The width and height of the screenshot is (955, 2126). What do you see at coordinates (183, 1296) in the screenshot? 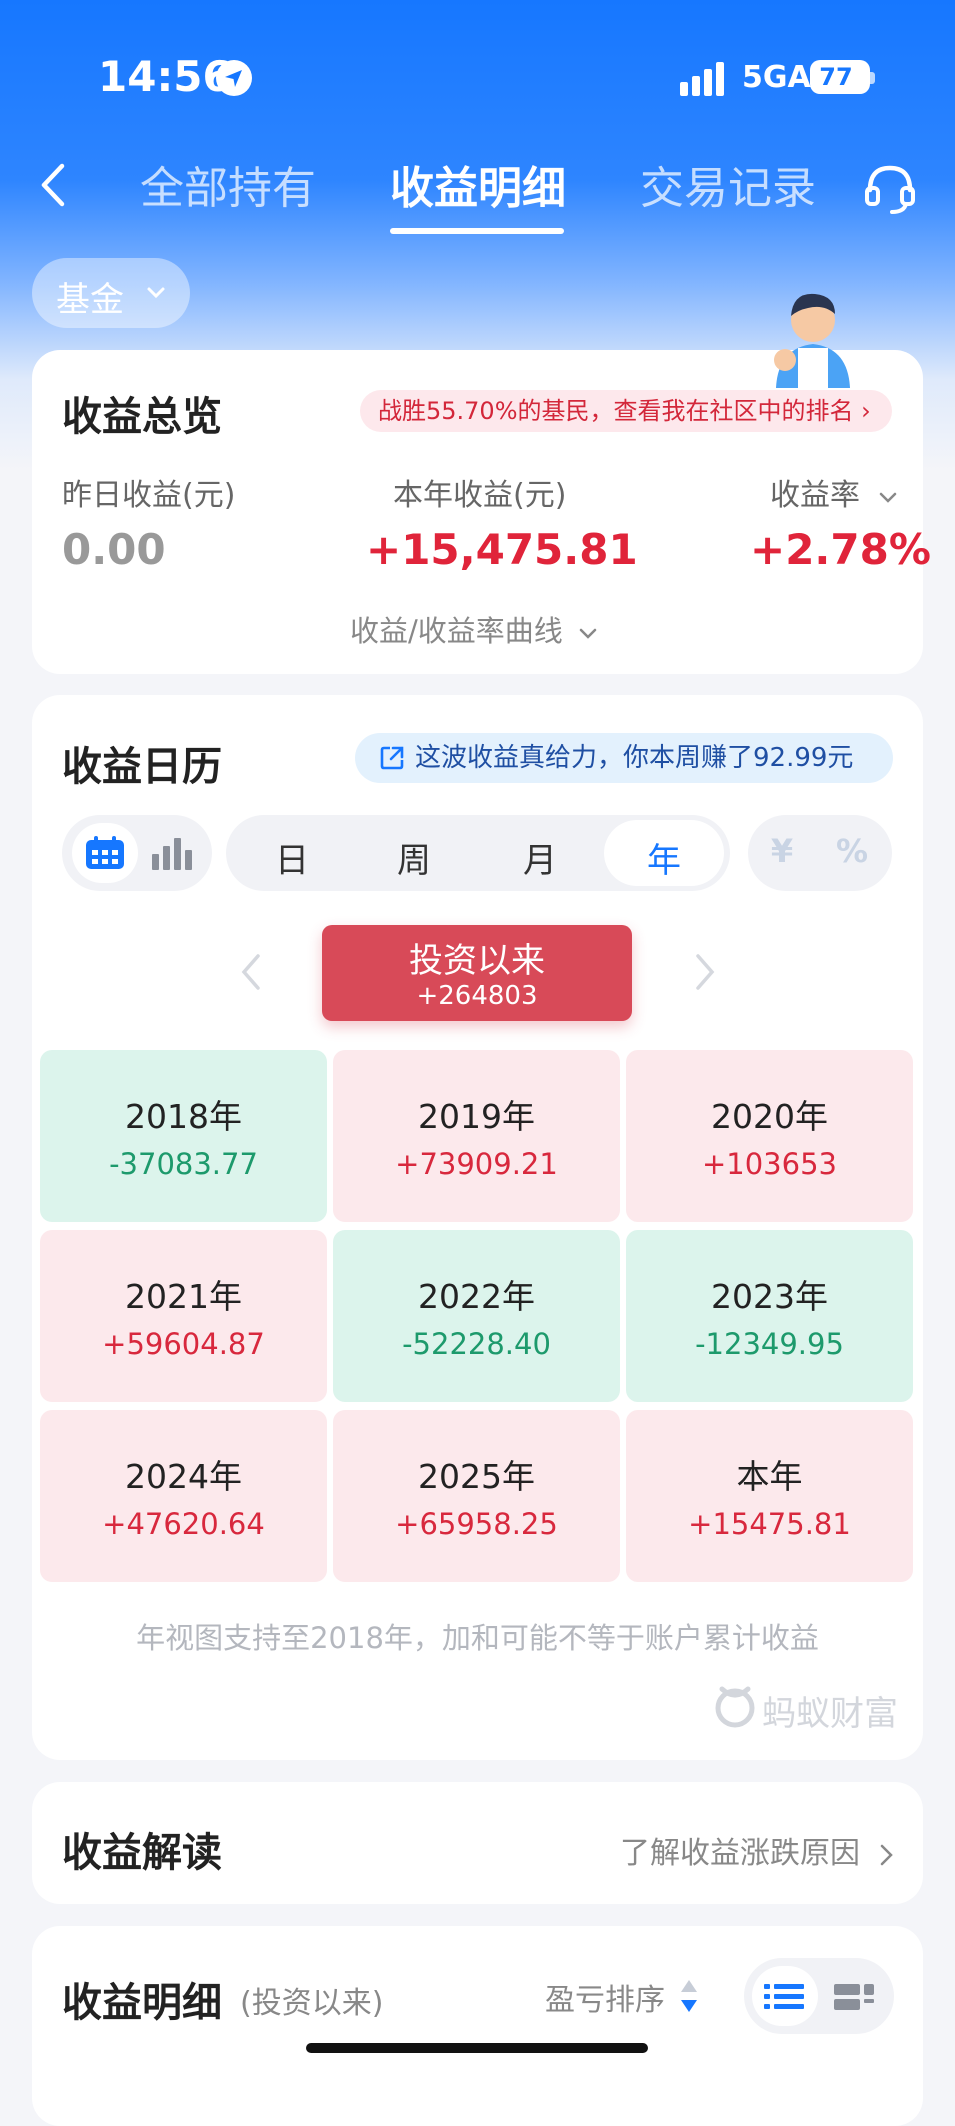
I see `year-label: 2021年` at bounding box center [183, 1296].